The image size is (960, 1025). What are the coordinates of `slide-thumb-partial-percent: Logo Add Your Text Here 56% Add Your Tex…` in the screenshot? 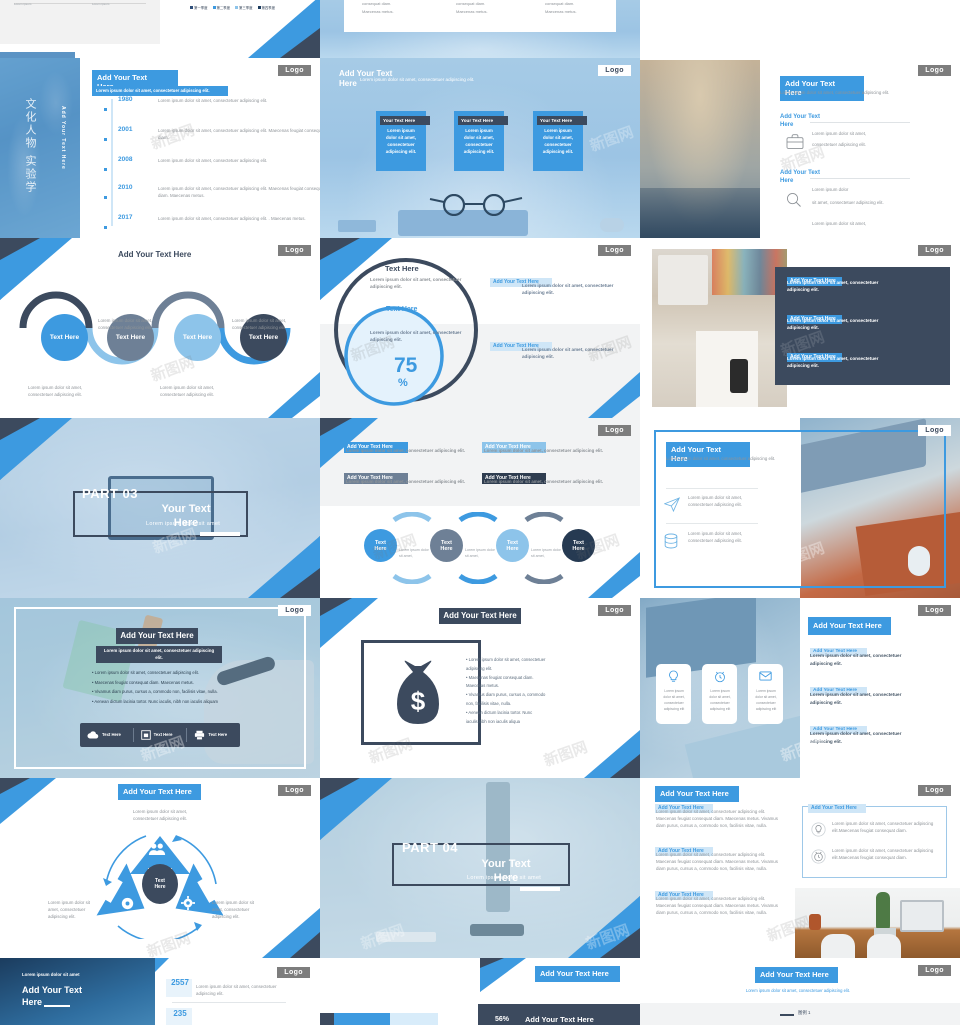 It's located at (480, 991).